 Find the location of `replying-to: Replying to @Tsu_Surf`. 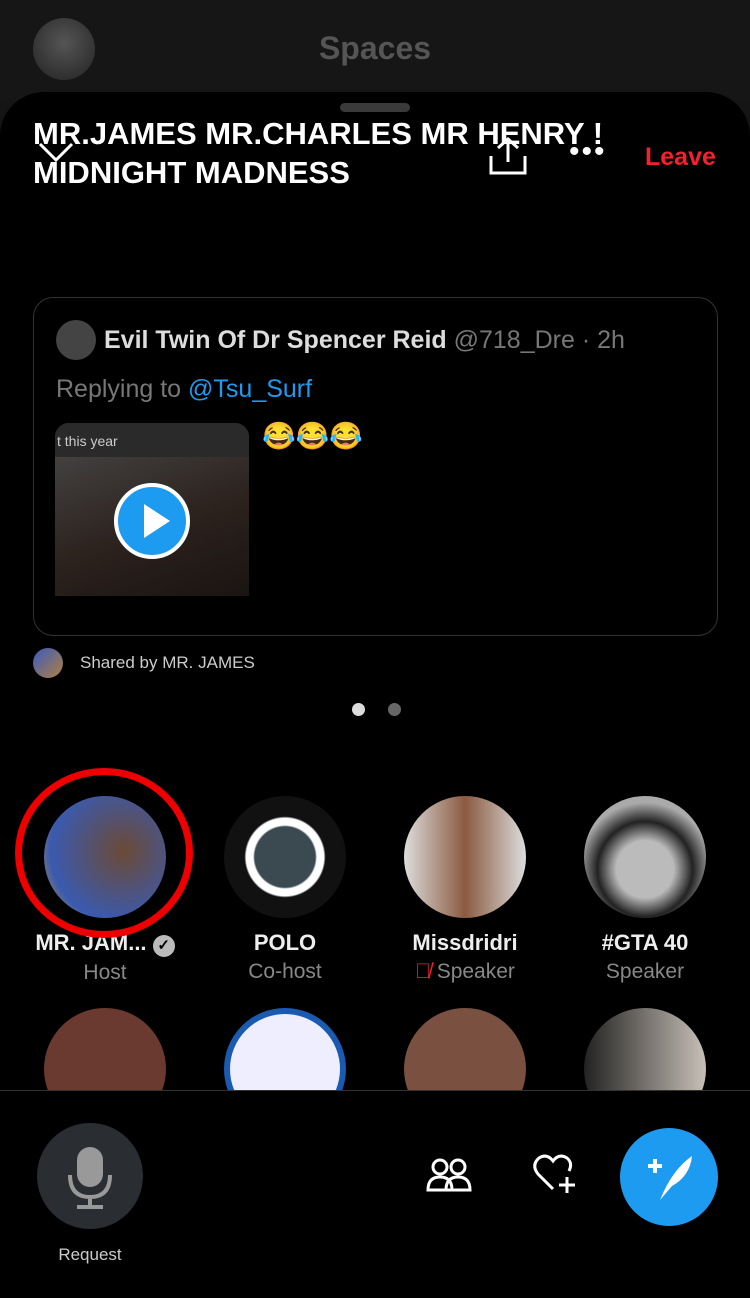

replying-to: Replying to @Tsu_Surf is located at coordinates (184, 389).